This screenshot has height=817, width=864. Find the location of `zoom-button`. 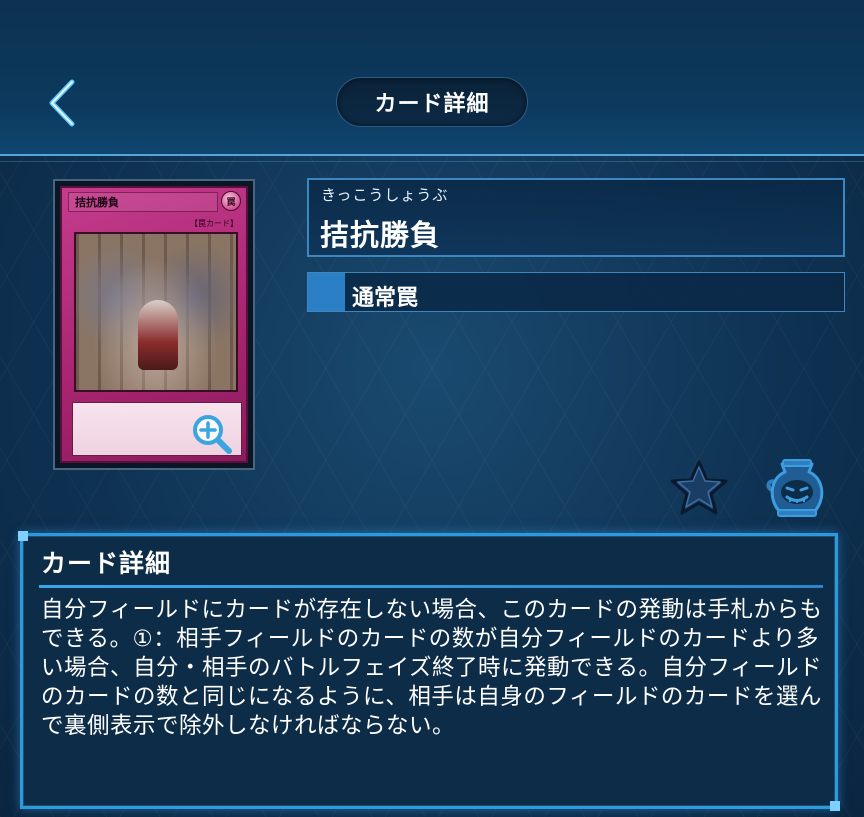

zoom-button is located at coordinates (212, 434).